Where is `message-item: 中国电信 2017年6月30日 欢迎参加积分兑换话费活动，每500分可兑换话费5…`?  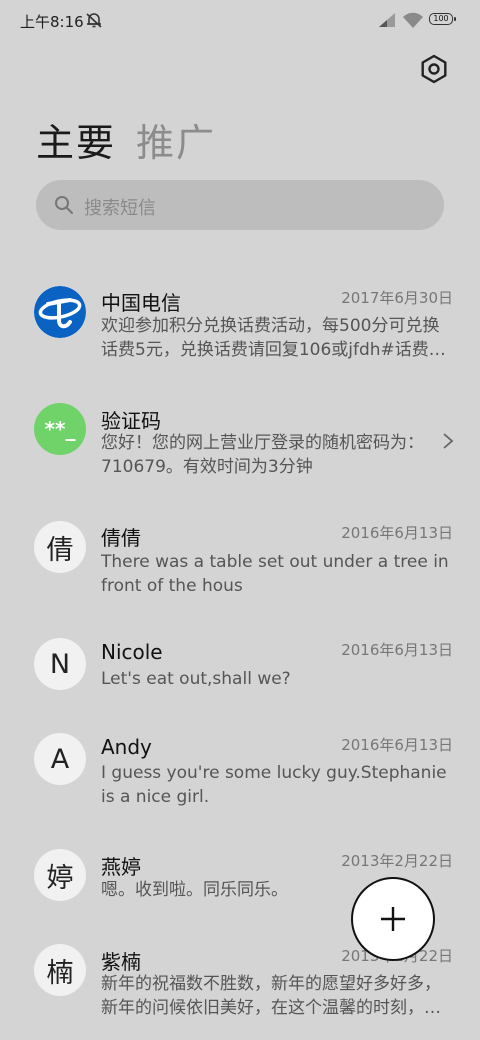
message-item: 中国电信 2017年6月30日 欢迎参加积分兑换话费活动，每500分可兑换话费5… is located at coordinates (240, 328).